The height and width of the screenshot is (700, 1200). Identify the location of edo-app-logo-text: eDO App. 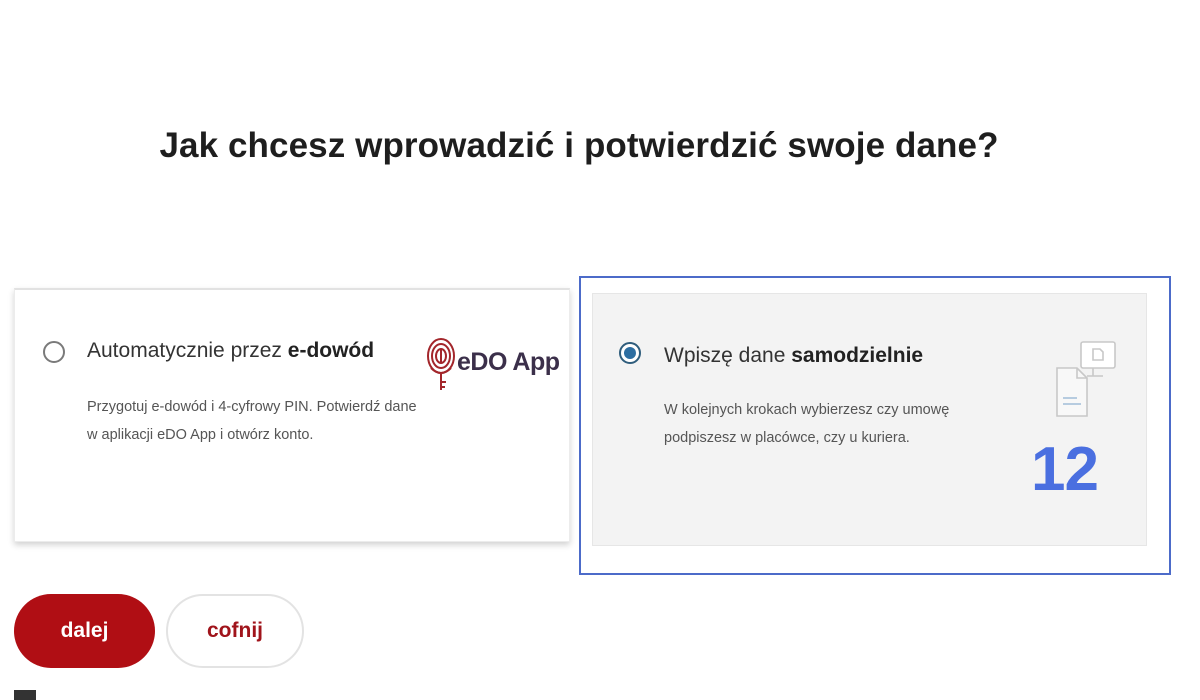
(508, 362).